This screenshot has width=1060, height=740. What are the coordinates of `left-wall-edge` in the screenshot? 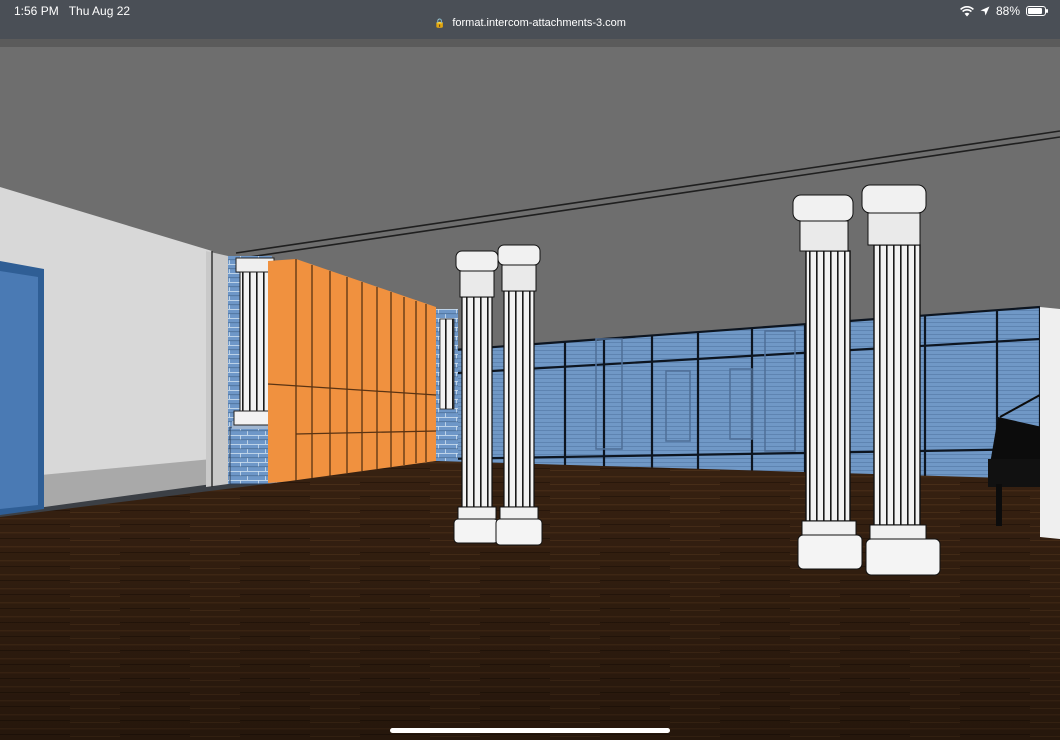 It's located at (217, 369).